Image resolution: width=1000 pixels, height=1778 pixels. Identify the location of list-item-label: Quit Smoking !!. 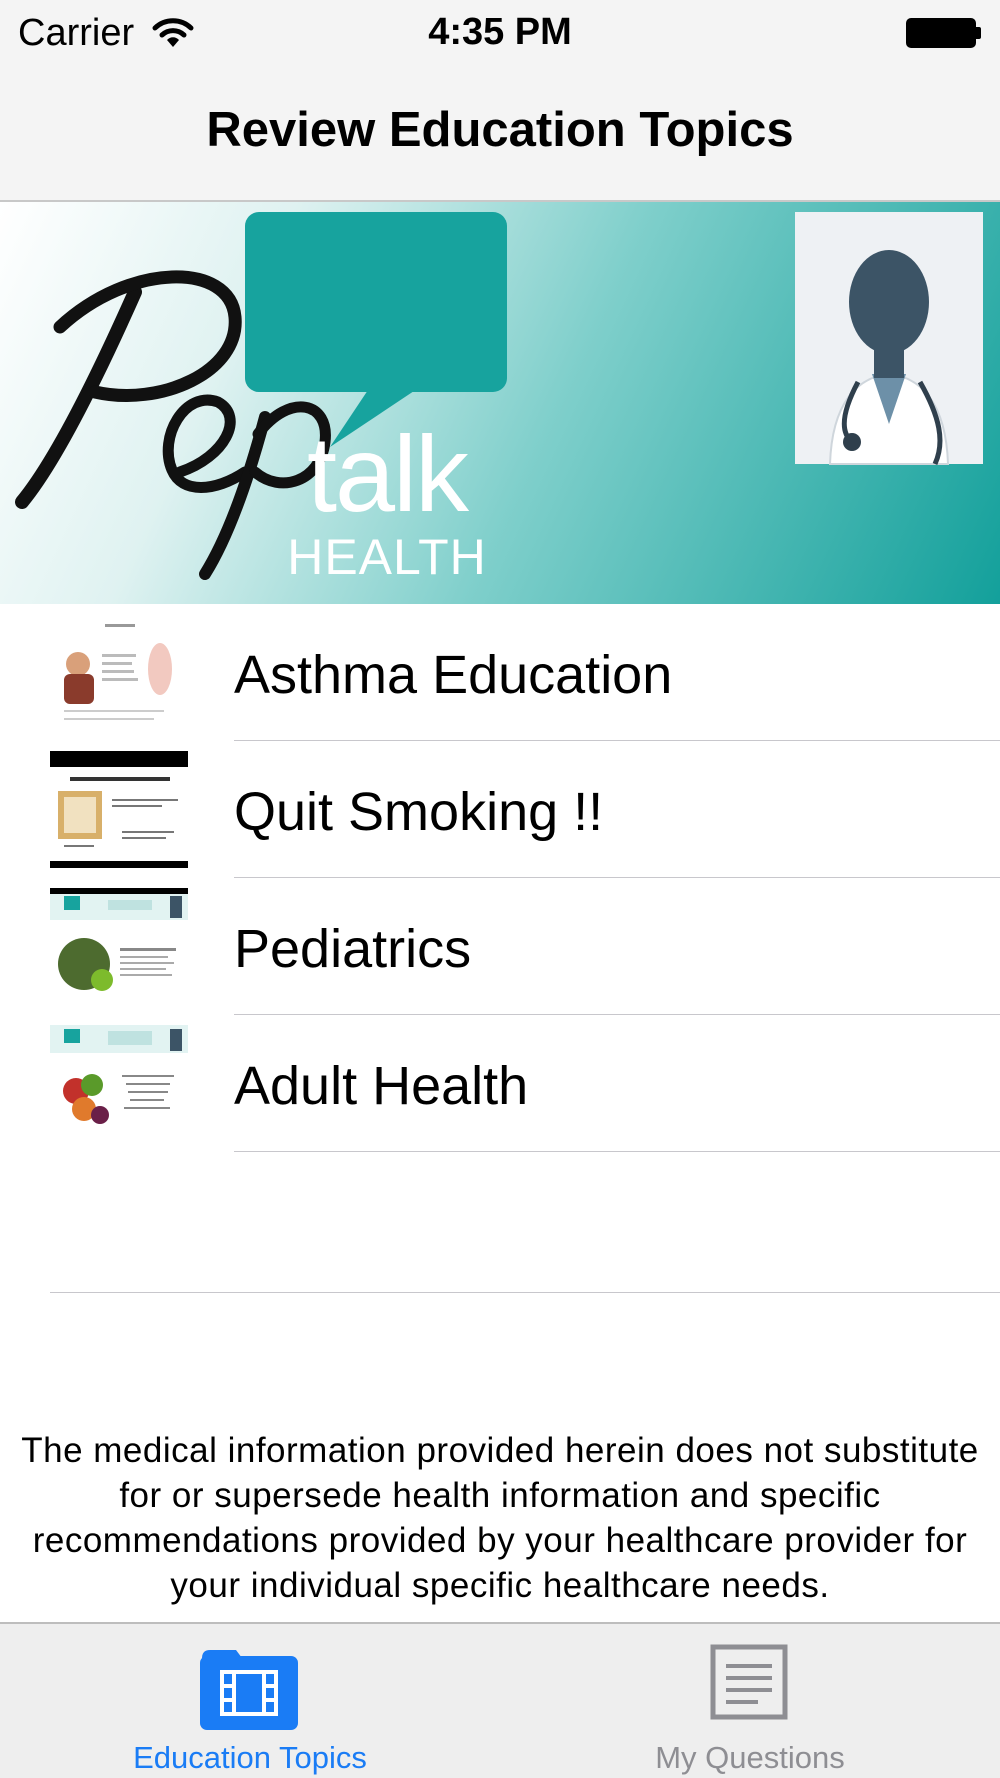
(419, 812).